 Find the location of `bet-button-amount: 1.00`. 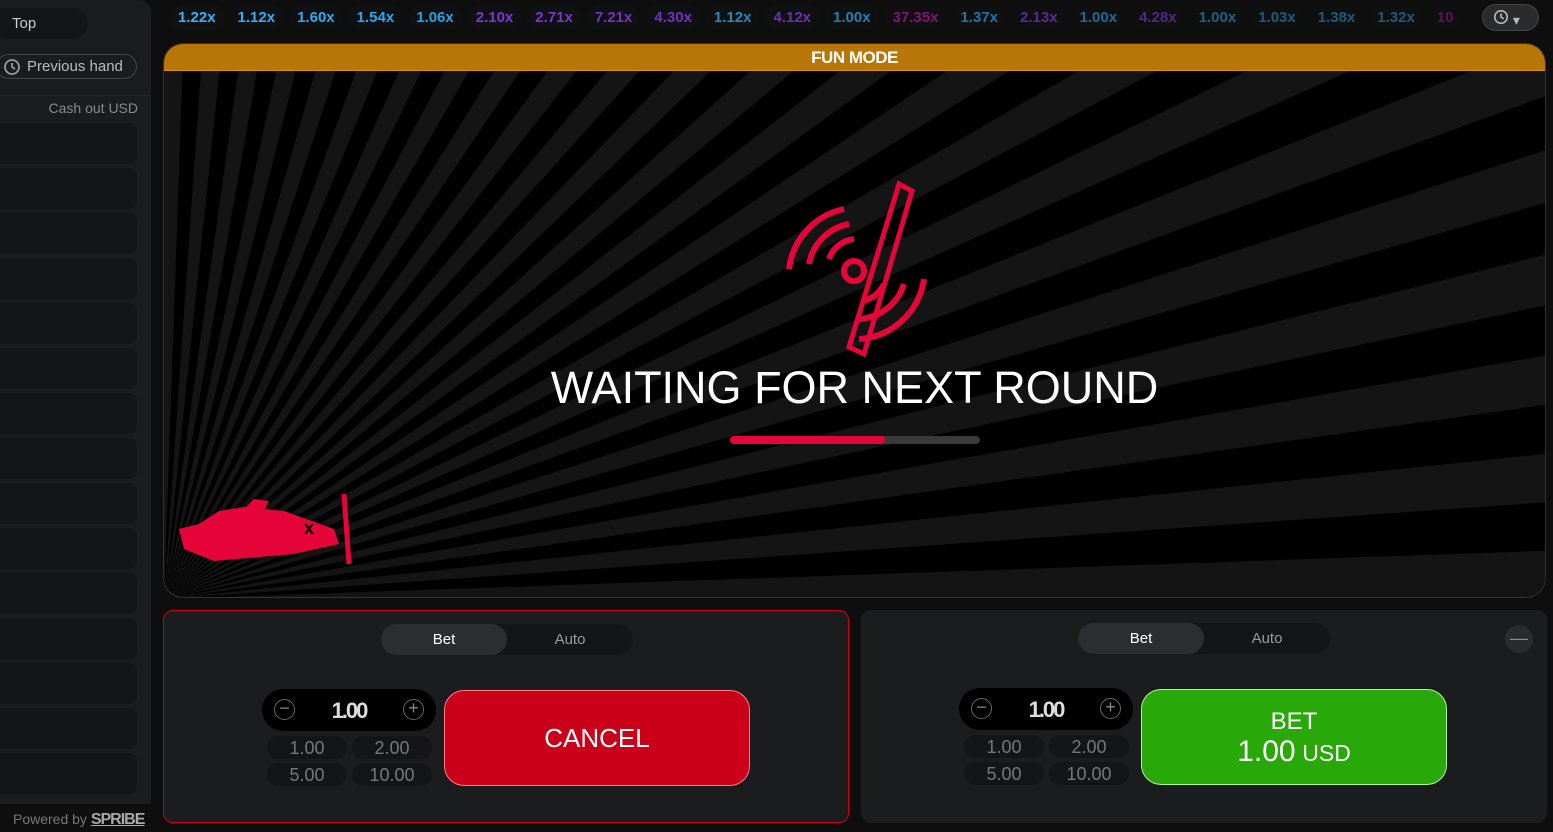

bet-button-amount: 1.00 is located at coordinates (1266, 751).